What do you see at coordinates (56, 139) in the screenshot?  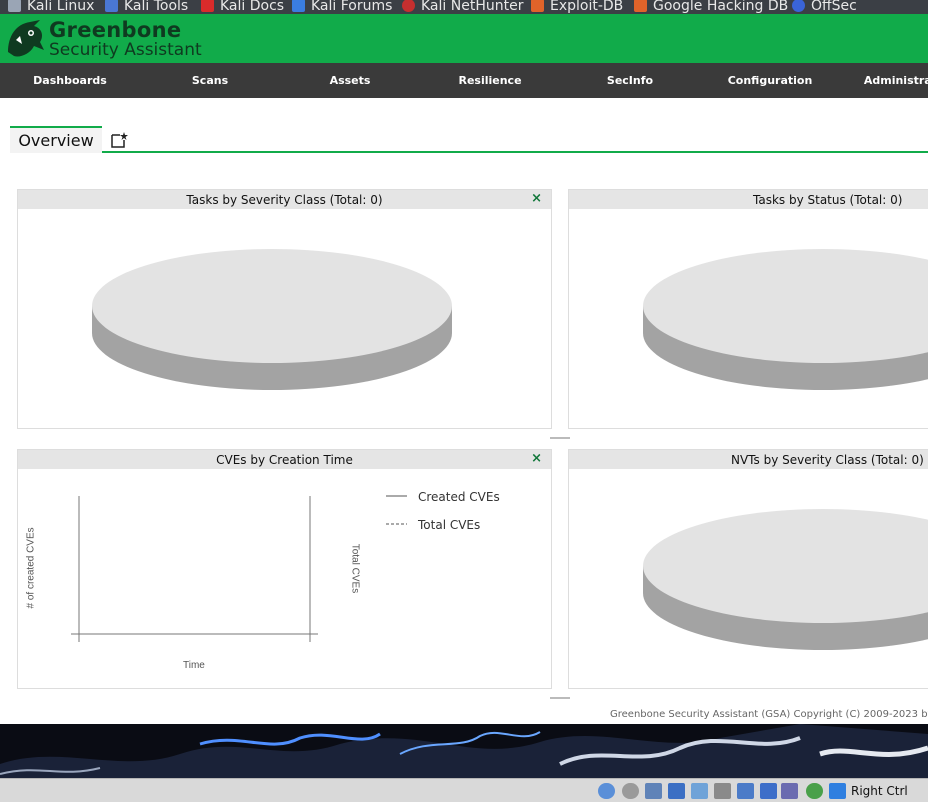 I see `tab-overview: Overview` at bounding box center [56, 139].